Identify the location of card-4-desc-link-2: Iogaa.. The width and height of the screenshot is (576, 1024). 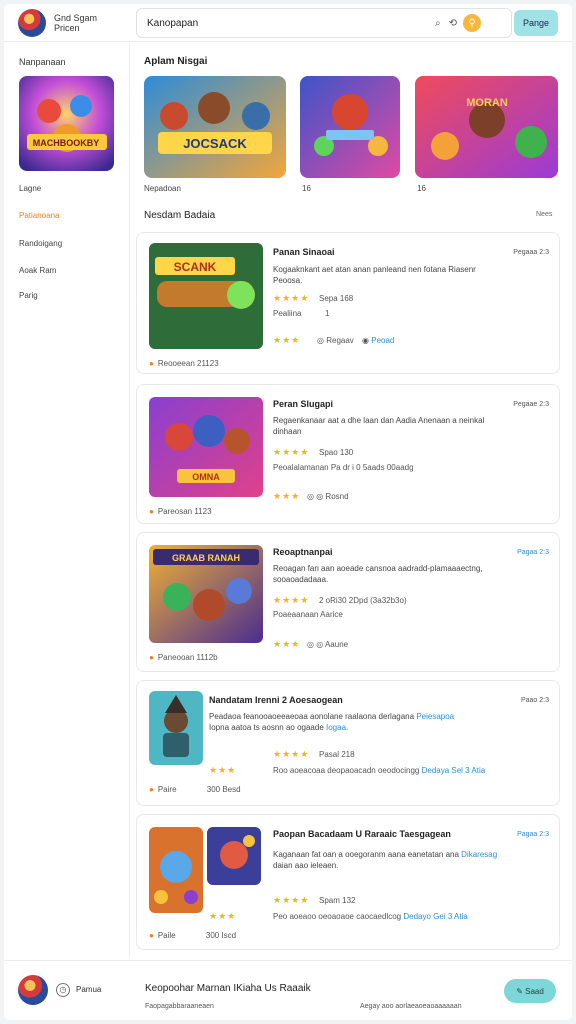
(337, 727).